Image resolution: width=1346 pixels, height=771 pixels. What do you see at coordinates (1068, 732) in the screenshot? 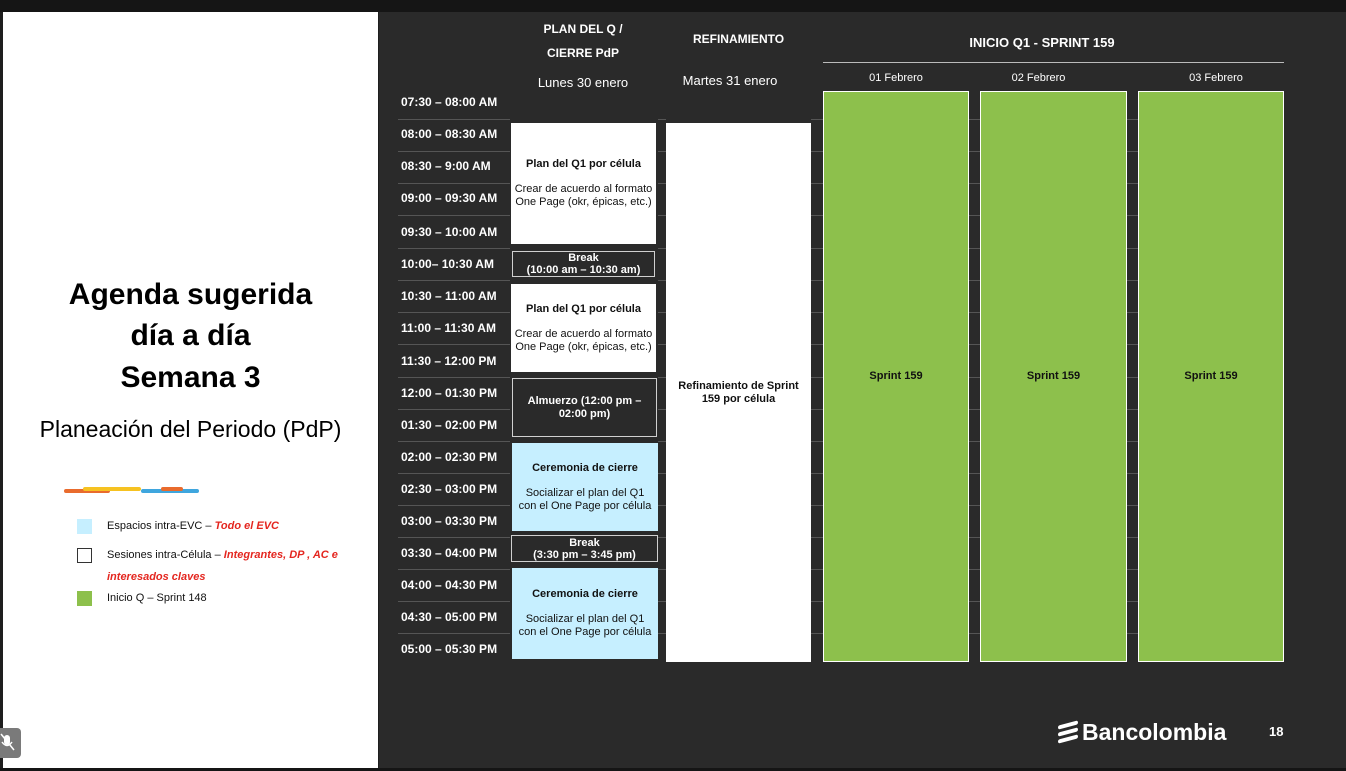
I see `bancolombia-logo-icon` at bounding box center [1068, 732].